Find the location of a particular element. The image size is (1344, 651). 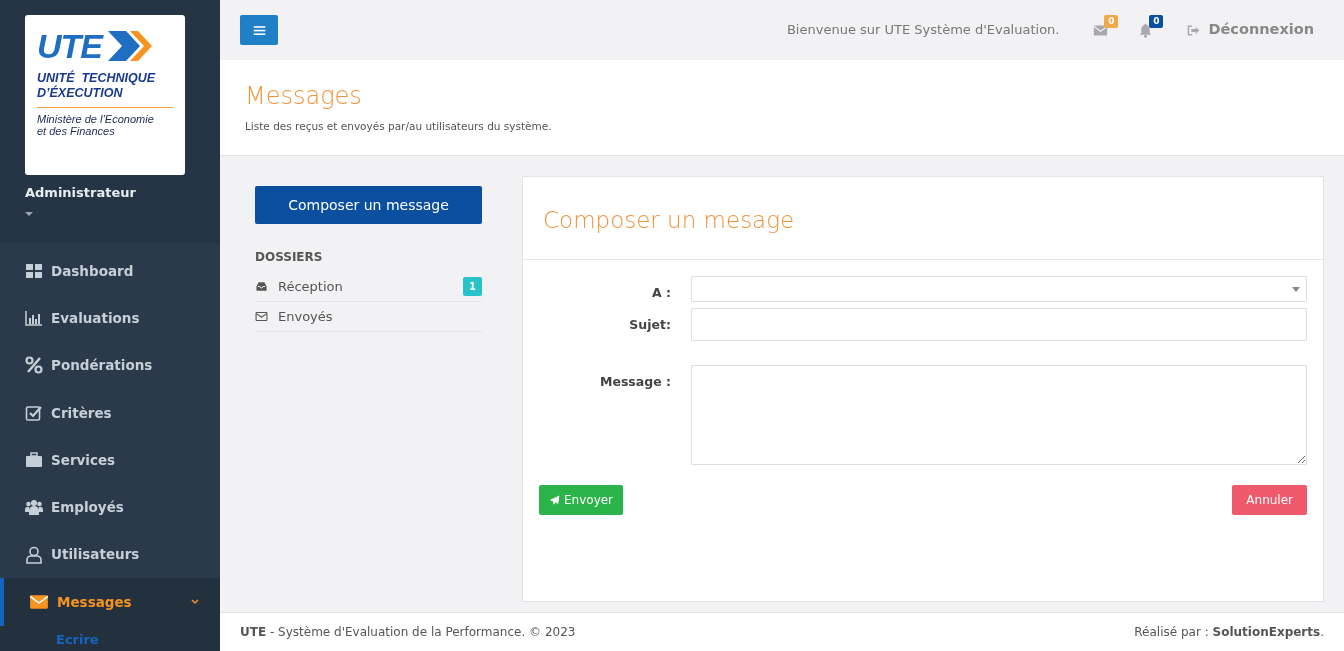

recipient-select is located at coordinates (999, 288).